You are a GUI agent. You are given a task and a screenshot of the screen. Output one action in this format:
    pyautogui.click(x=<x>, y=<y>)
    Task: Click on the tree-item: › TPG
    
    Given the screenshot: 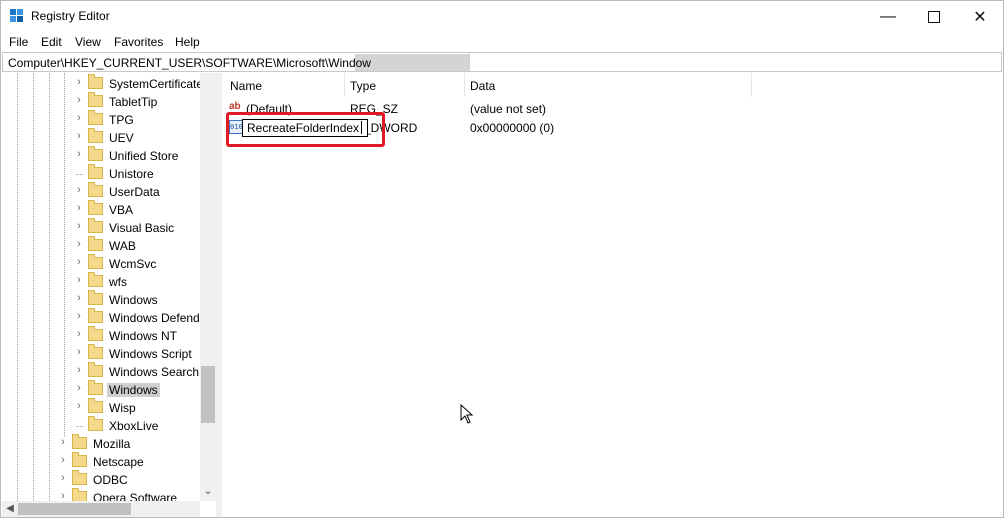 What is the action you would take?
    pyautogui.click(x=102, y=119)
    